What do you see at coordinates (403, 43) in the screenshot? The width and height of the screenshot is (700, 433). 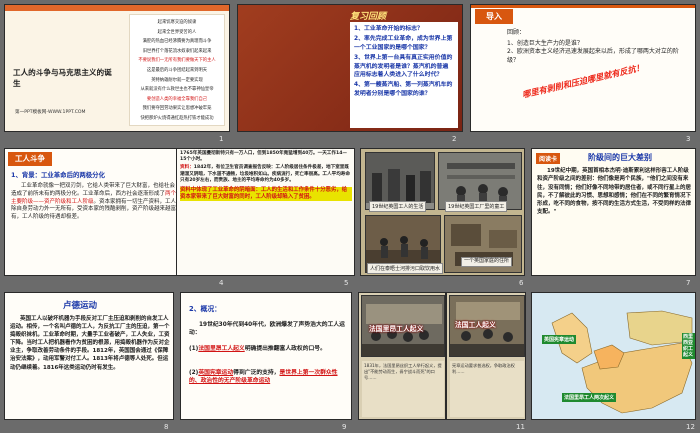 I see `review-question: 2、率先完成工业革命，成为世界上第一个工业国家的是哪个国家？` at bounding box center [403, 43].